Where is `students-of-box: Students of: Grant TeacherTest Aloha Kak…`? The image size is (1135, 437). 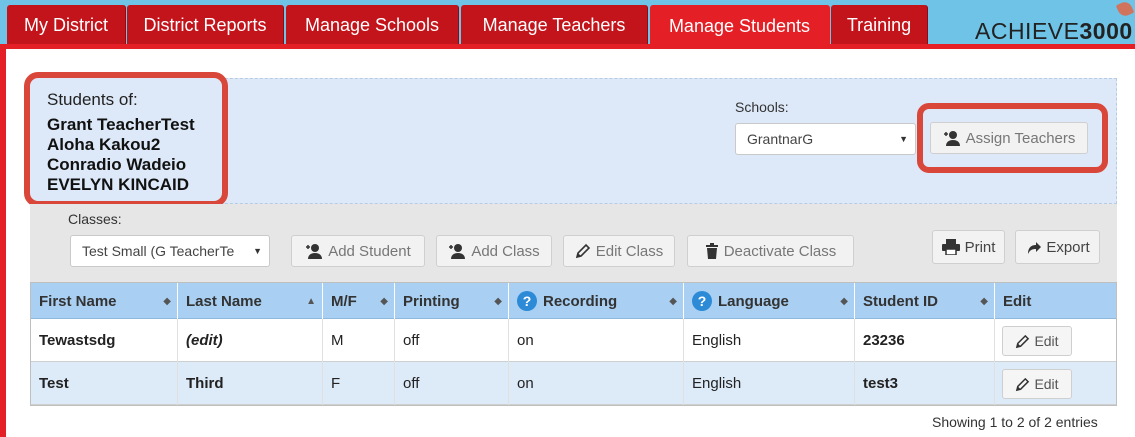
students-of-box: Students of: Grant TeacherTest Aloha Kak… is located at coordinates (126, 139).